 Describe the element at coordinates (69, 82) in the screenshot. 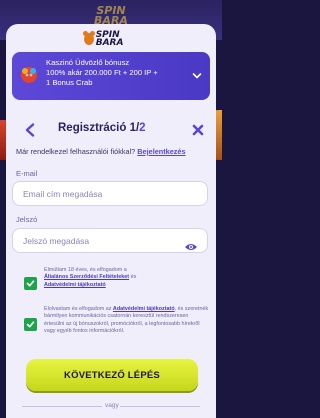

I see `bonus-line-2: 1 Bonus Crab` at that location.